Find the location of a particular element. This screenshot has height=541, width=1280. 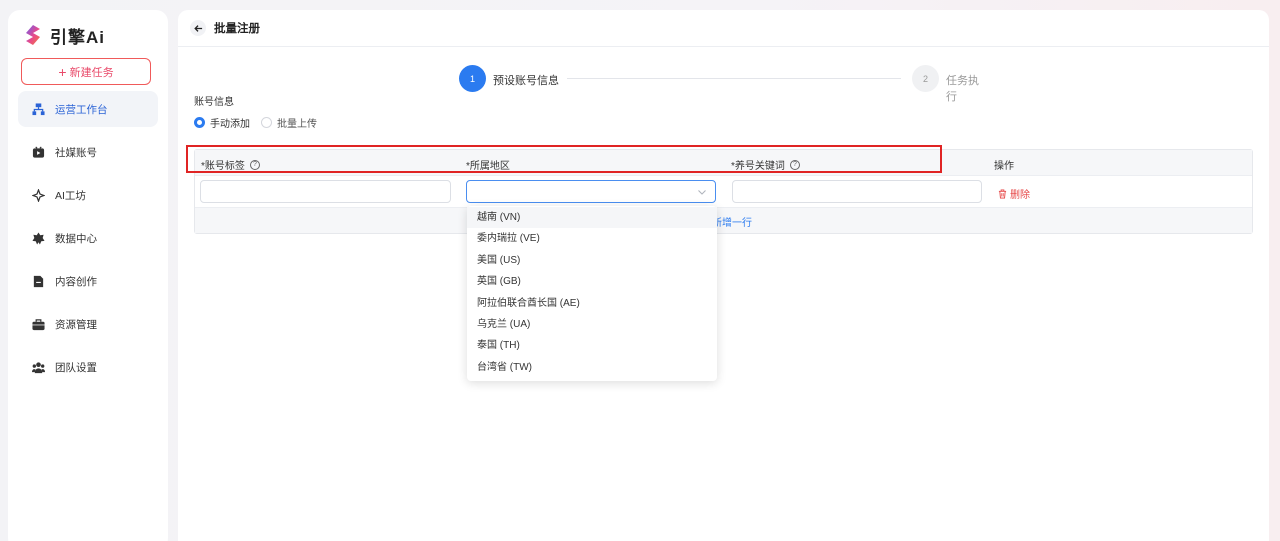

video-account-icon is located at coordinates (38, 152).